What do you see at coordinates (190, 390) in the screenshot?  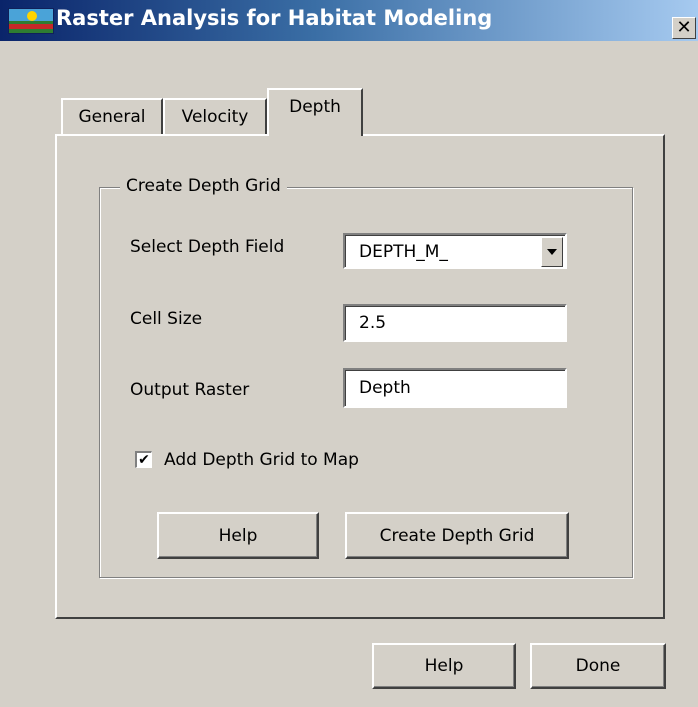 I see `output-raster-label: Output Raster` at bounding box center [190, 390].